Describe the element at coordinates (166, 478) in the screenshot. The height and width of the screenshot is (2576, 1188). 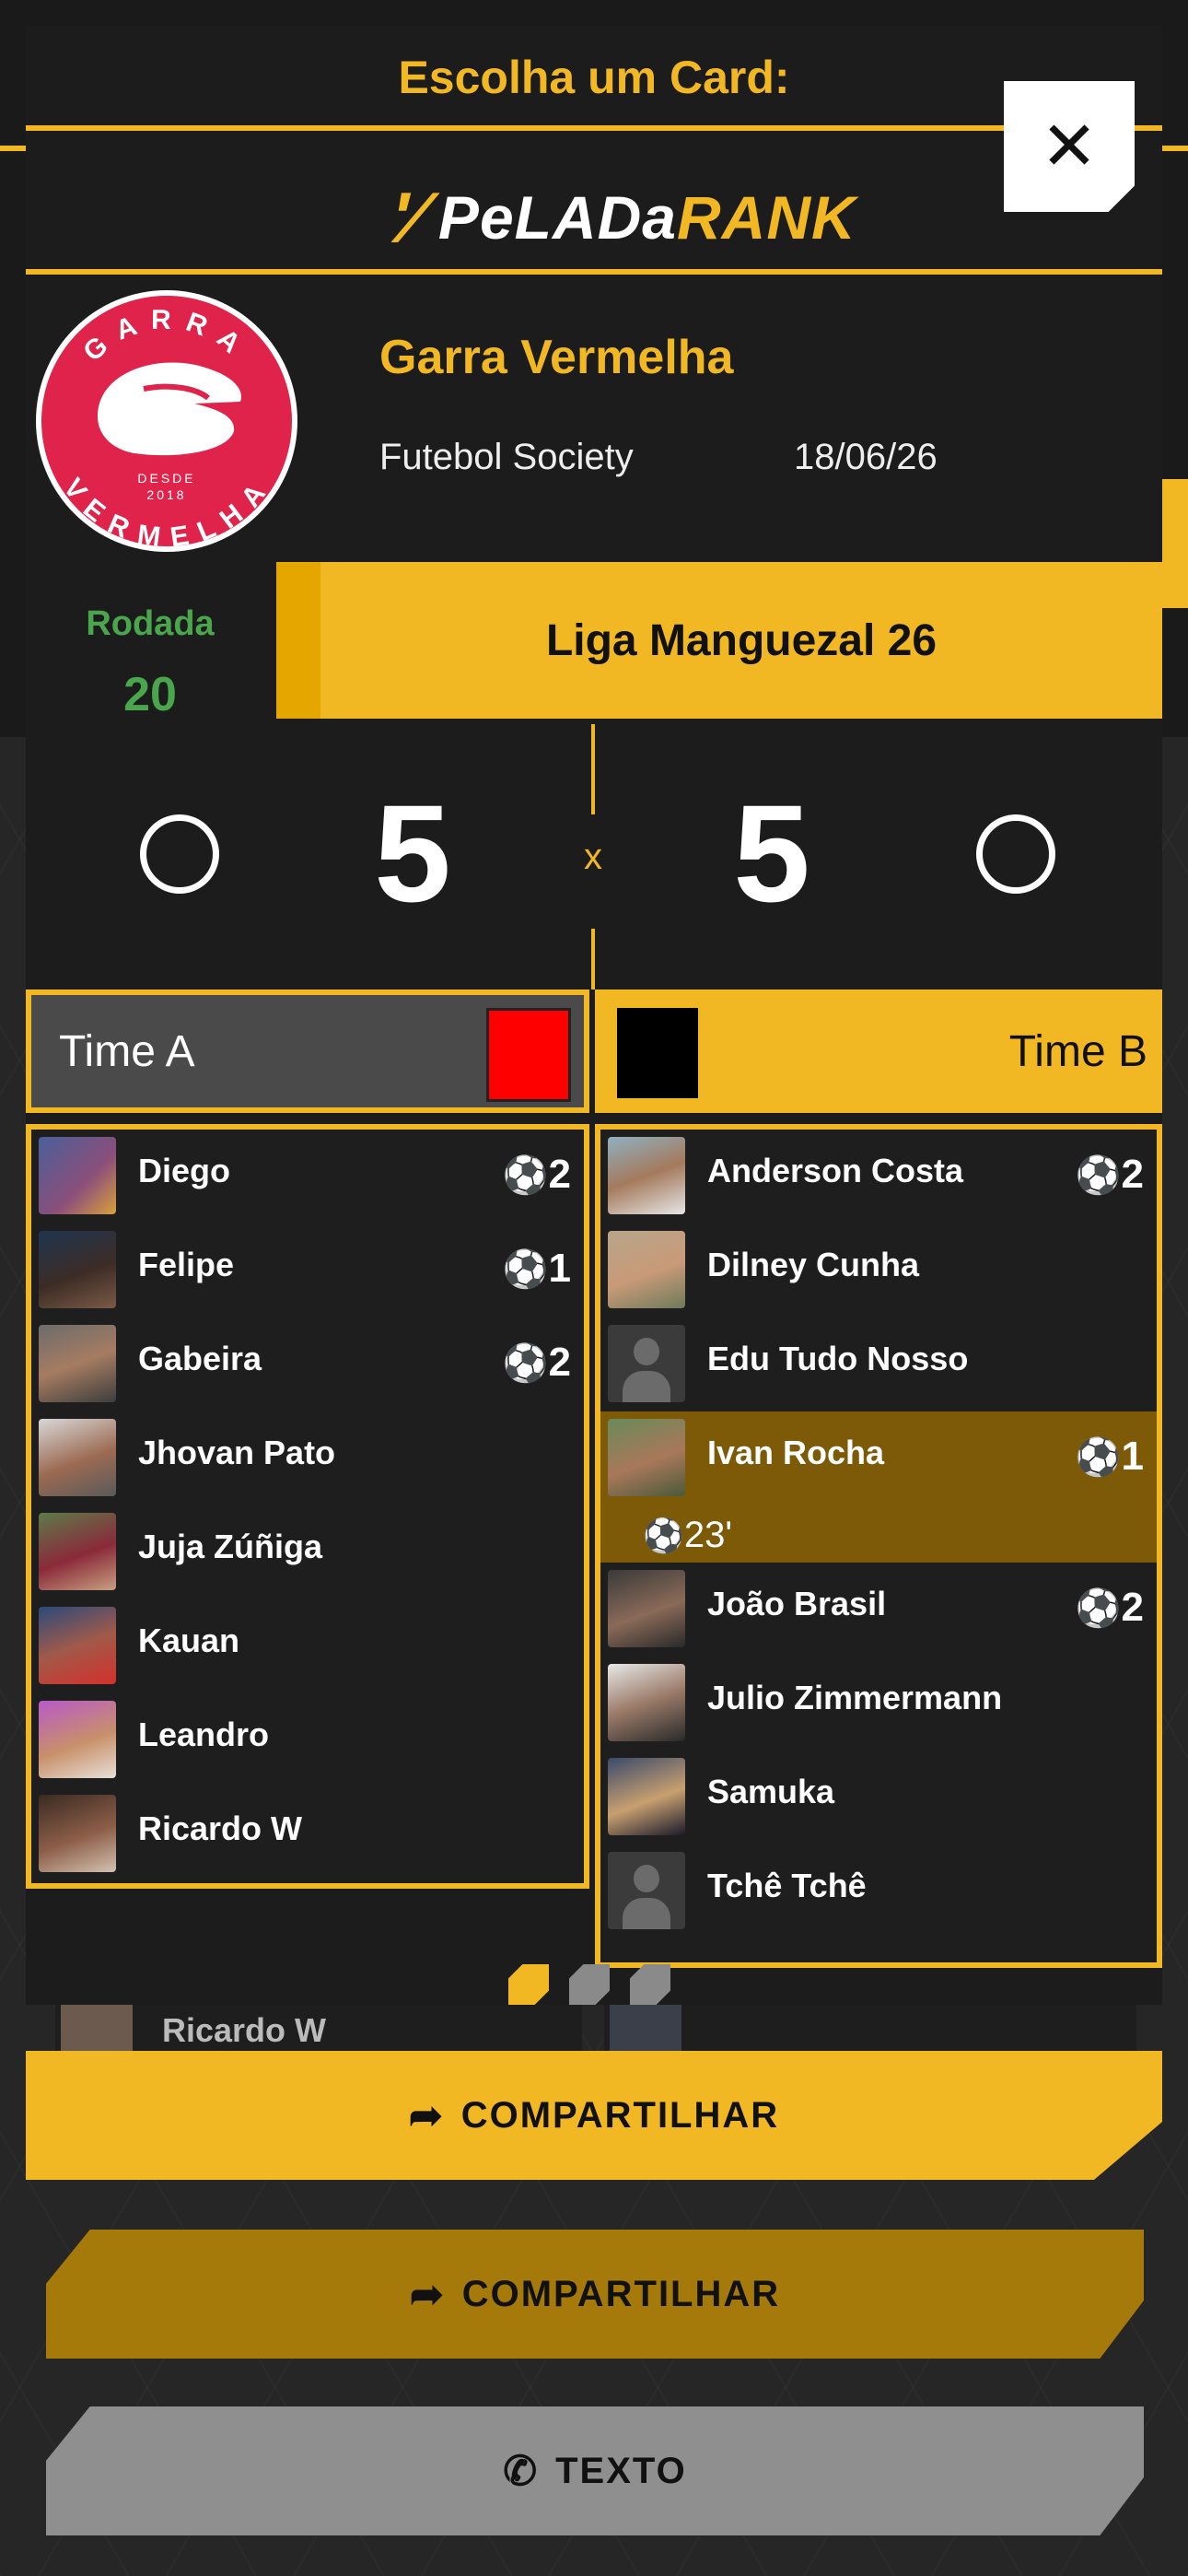
I see `emblem-since: DESDE` at that location.